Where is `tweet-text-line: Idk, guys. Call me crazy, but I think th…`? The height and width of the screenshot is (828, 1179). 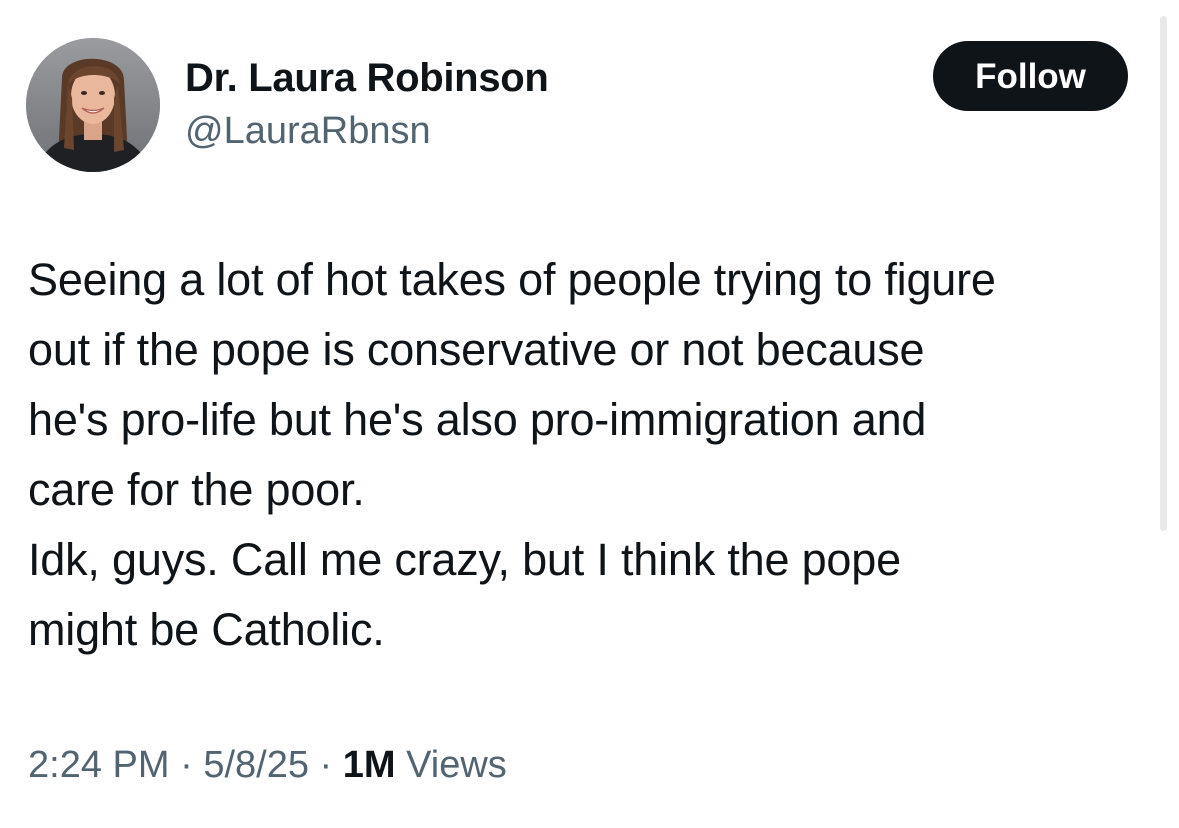
tweet-text-line: Idk, guys. Call me crazy, but I think th… is located at coordinates (464, 559).